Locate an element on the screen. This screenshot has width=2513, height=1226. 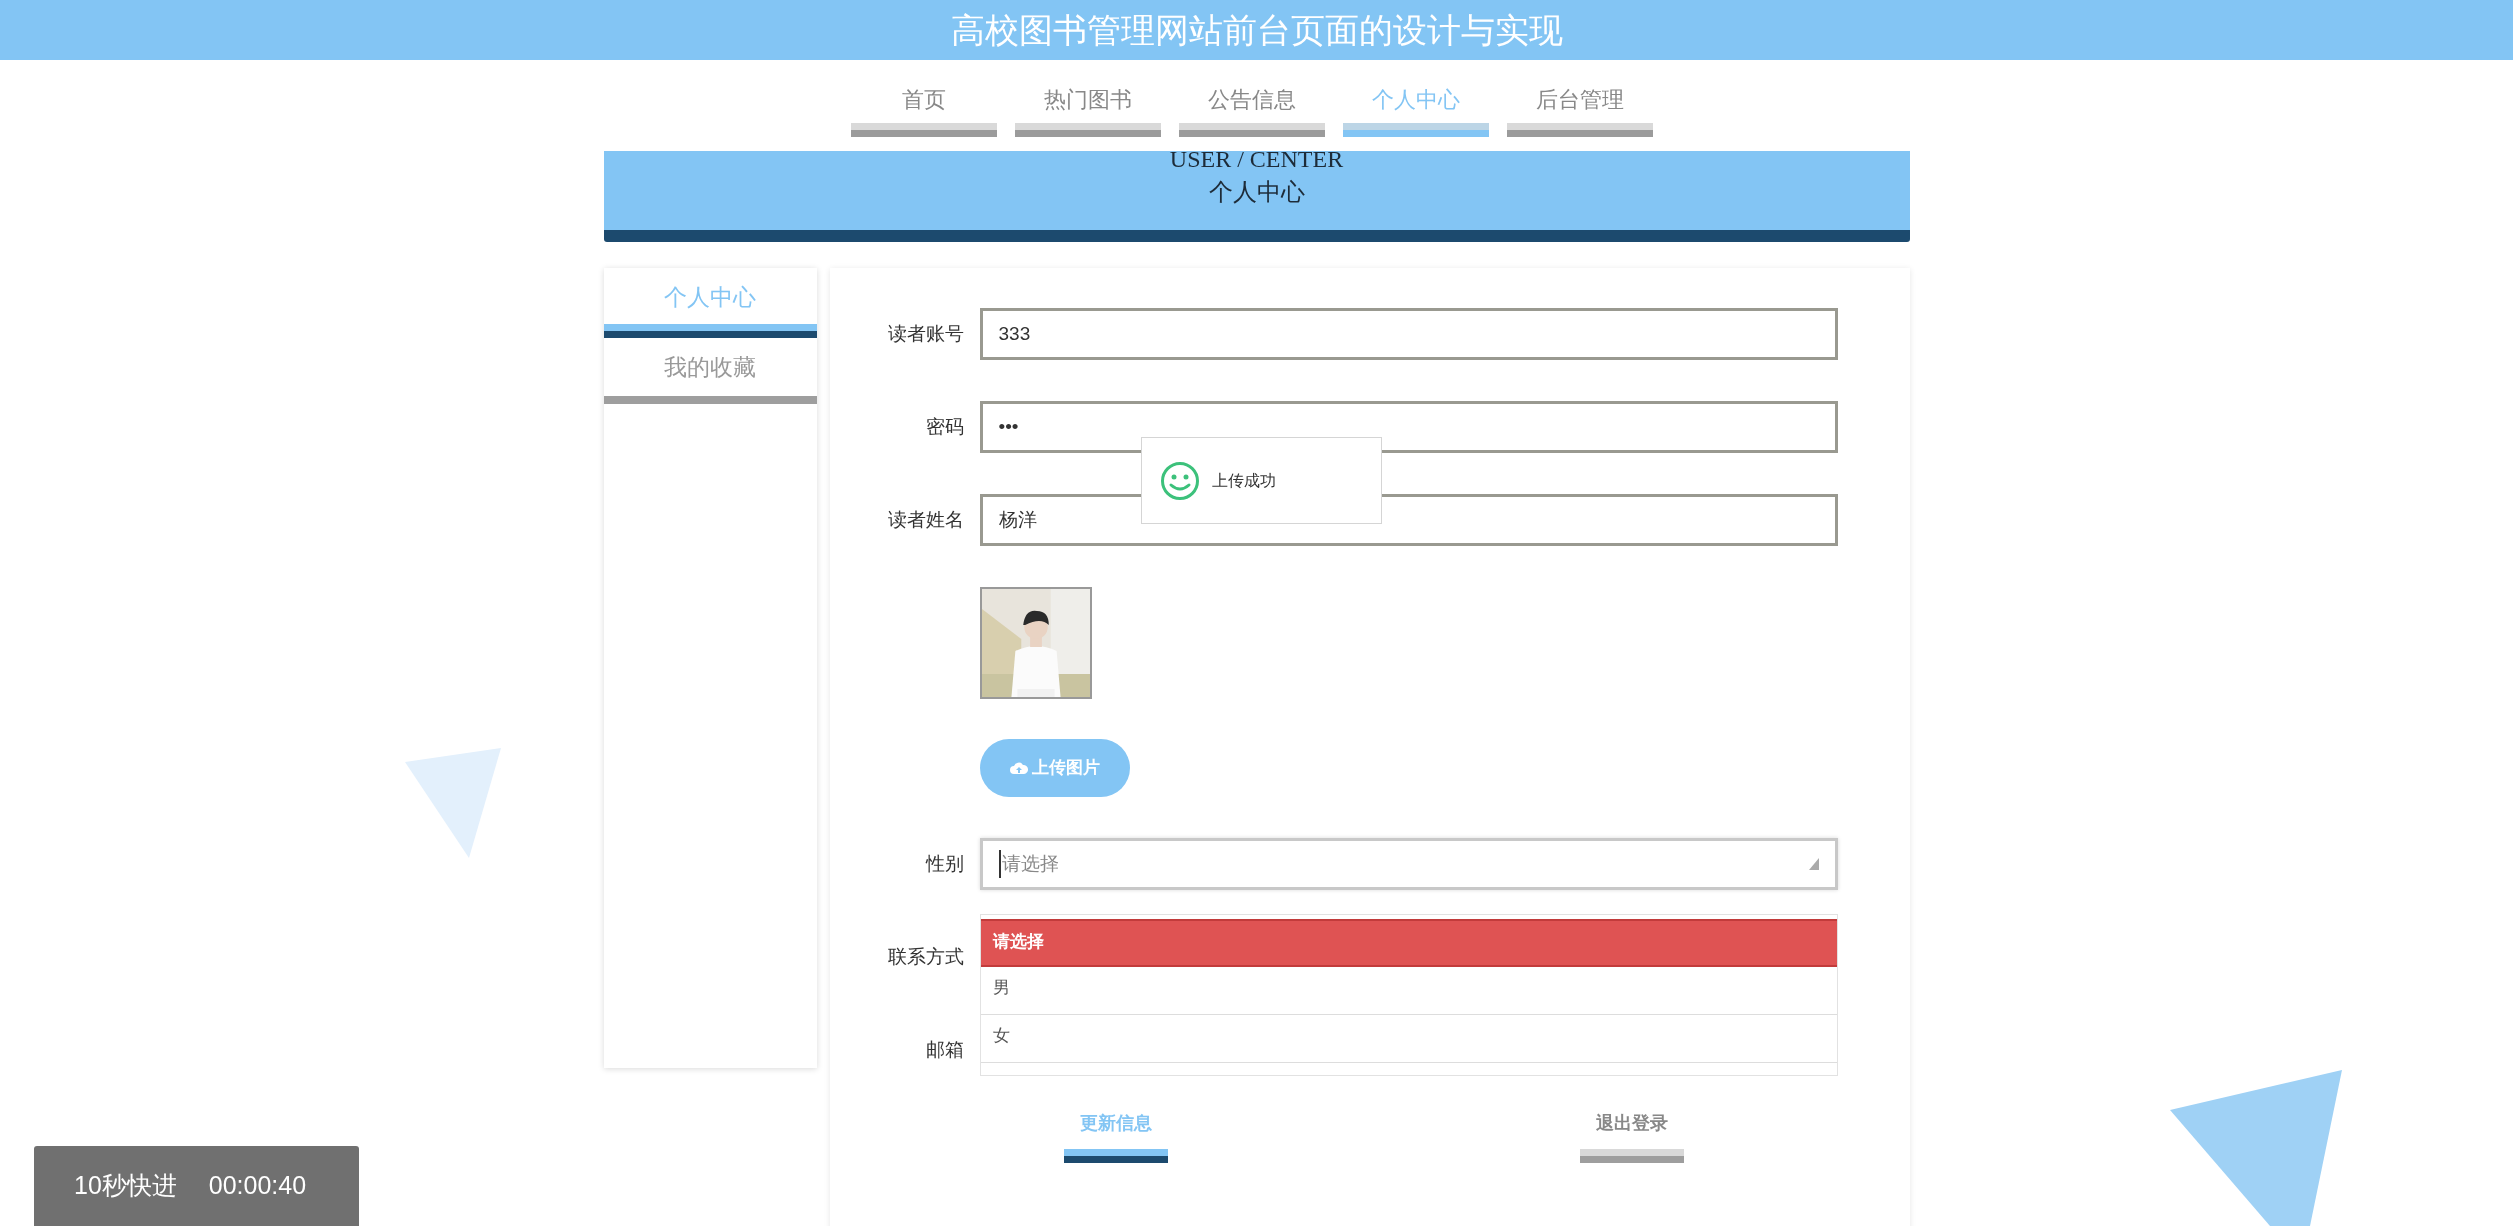
field-label: 联系方式 is located at coordinates (925, 956).